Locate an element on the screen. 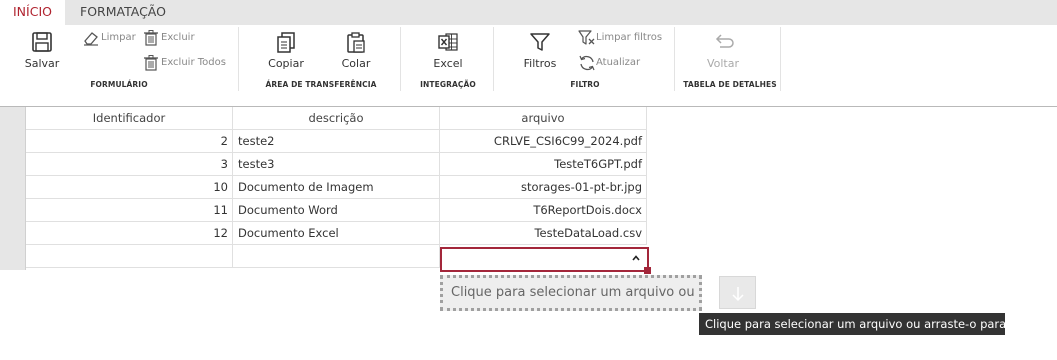 Image resolution: width=1057 pixels, height=360 pixels. filters-label: Filtros is located at coordinates (540, 63).